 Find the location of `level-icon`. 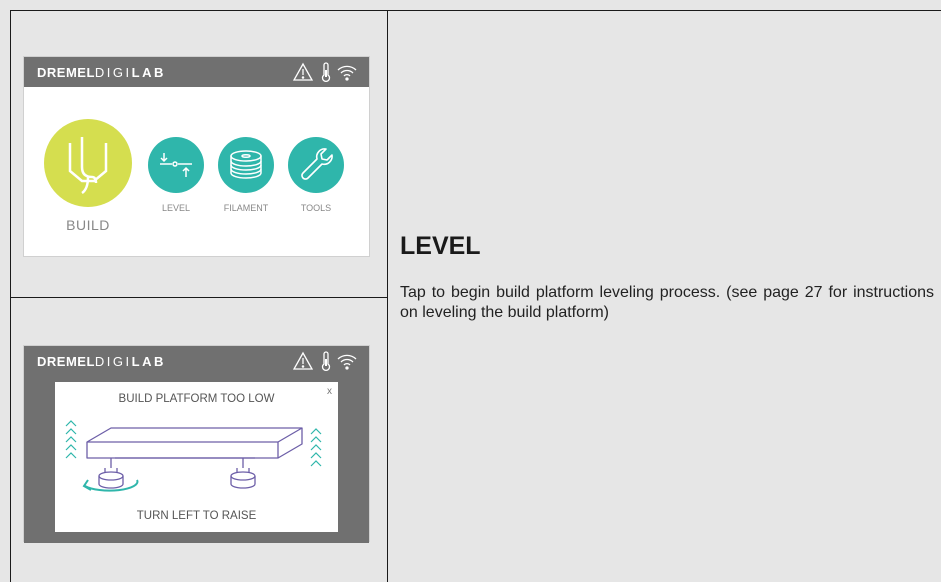

level-icon is located at coordinates (176, 165).